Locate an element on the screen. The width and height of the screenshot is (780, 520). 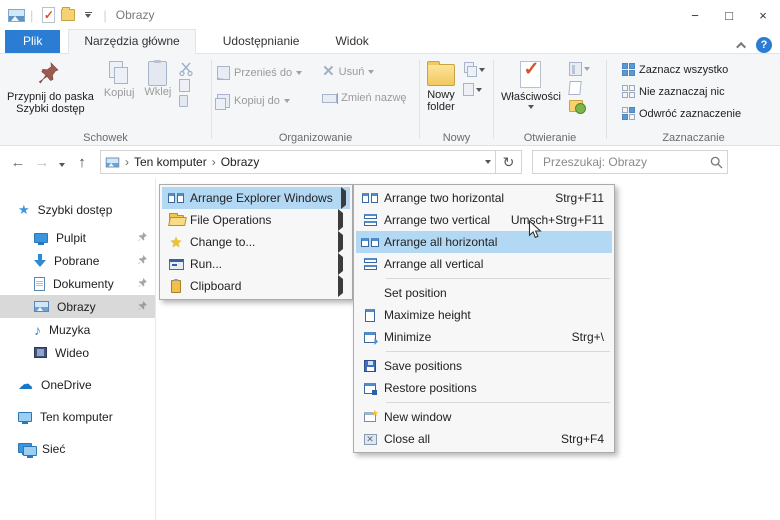
sidebar-item-desktop: Pulpit is located at coordinates (77, 237).